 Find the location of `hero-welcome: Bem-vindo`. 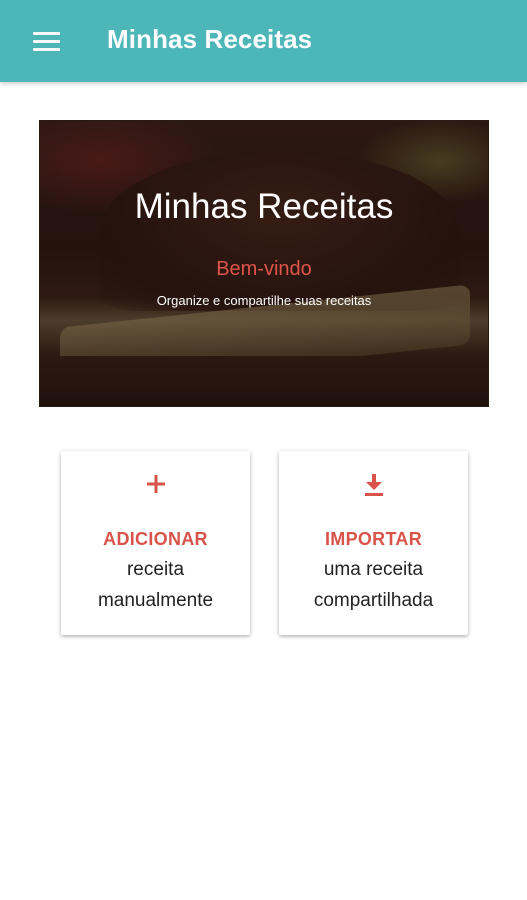

hero-welcome: Bem-vindo is located at coordinates (264, 269).